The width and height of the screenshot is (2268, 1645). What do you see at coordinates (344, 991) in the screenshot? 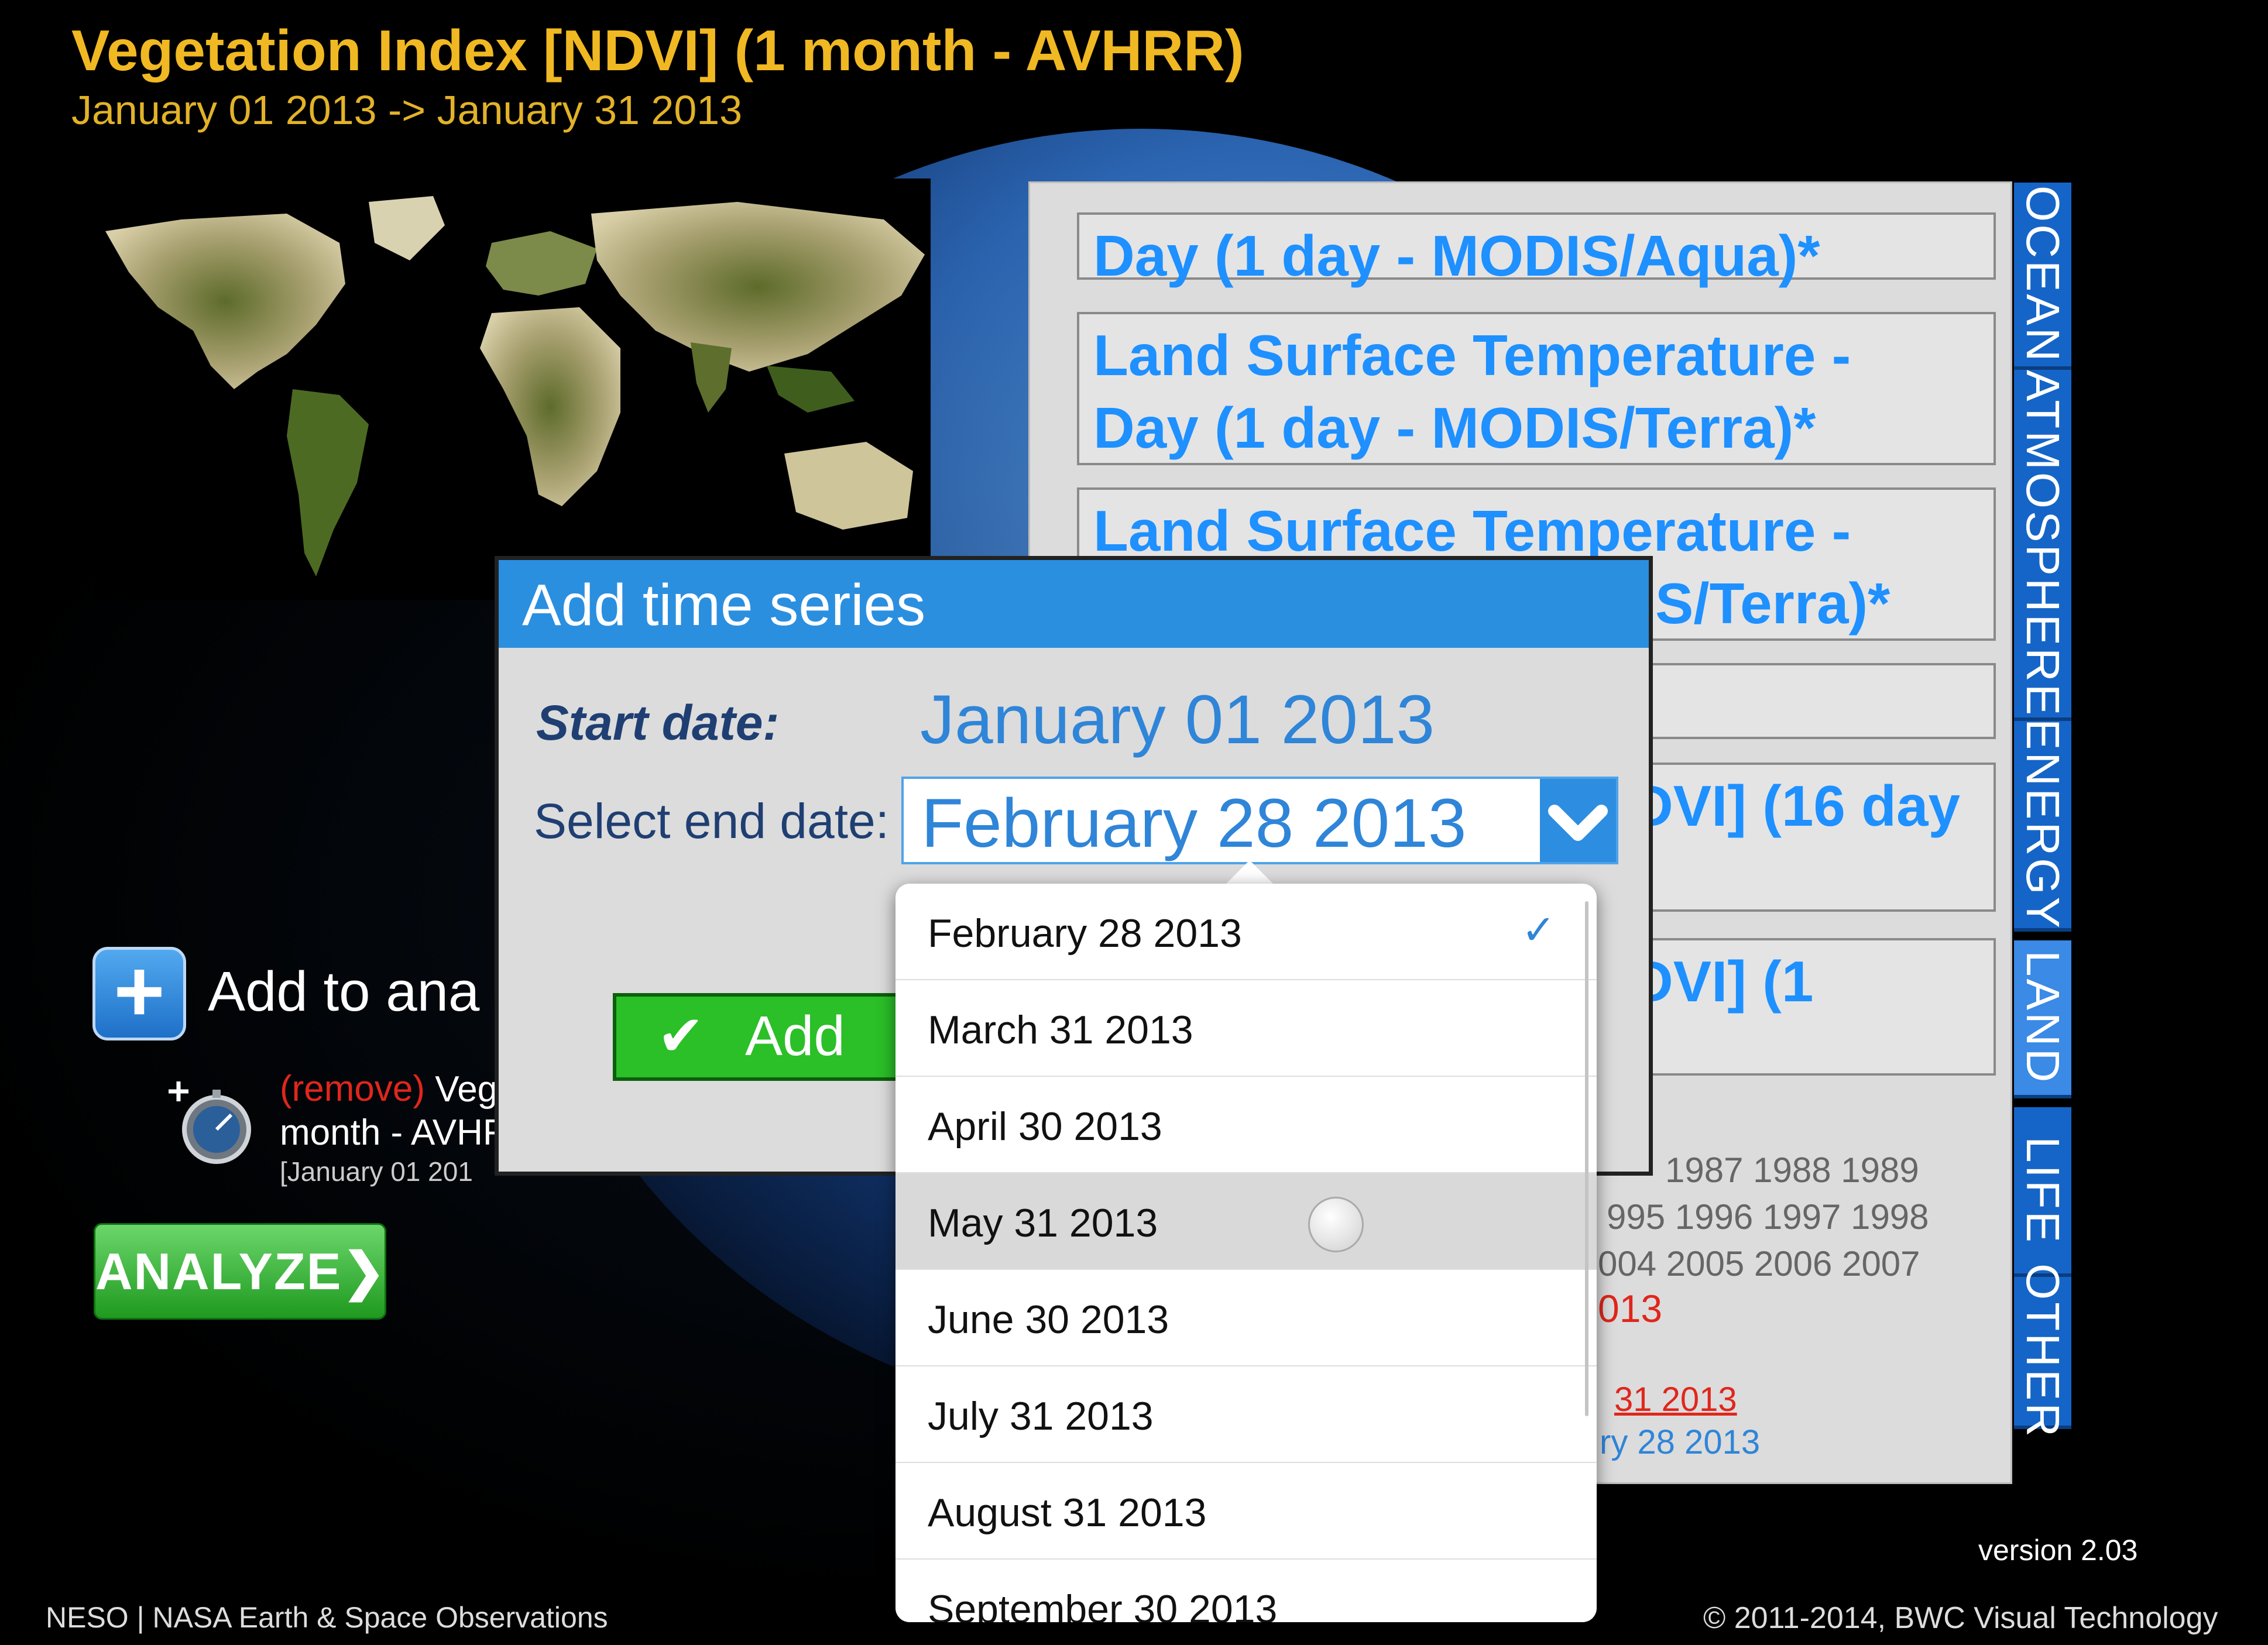
I see `add-to-analysis-label: Add to ana` at bounding box center [344, 991].